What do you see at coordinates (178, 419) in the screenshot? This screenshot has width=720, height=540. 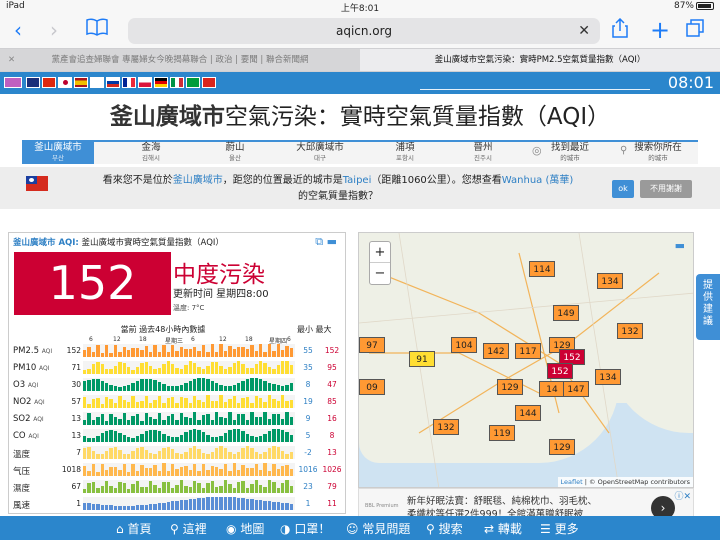 I see `pollutant-row: SO2 AQI 13 9 16` at bounding box center [178, 419].